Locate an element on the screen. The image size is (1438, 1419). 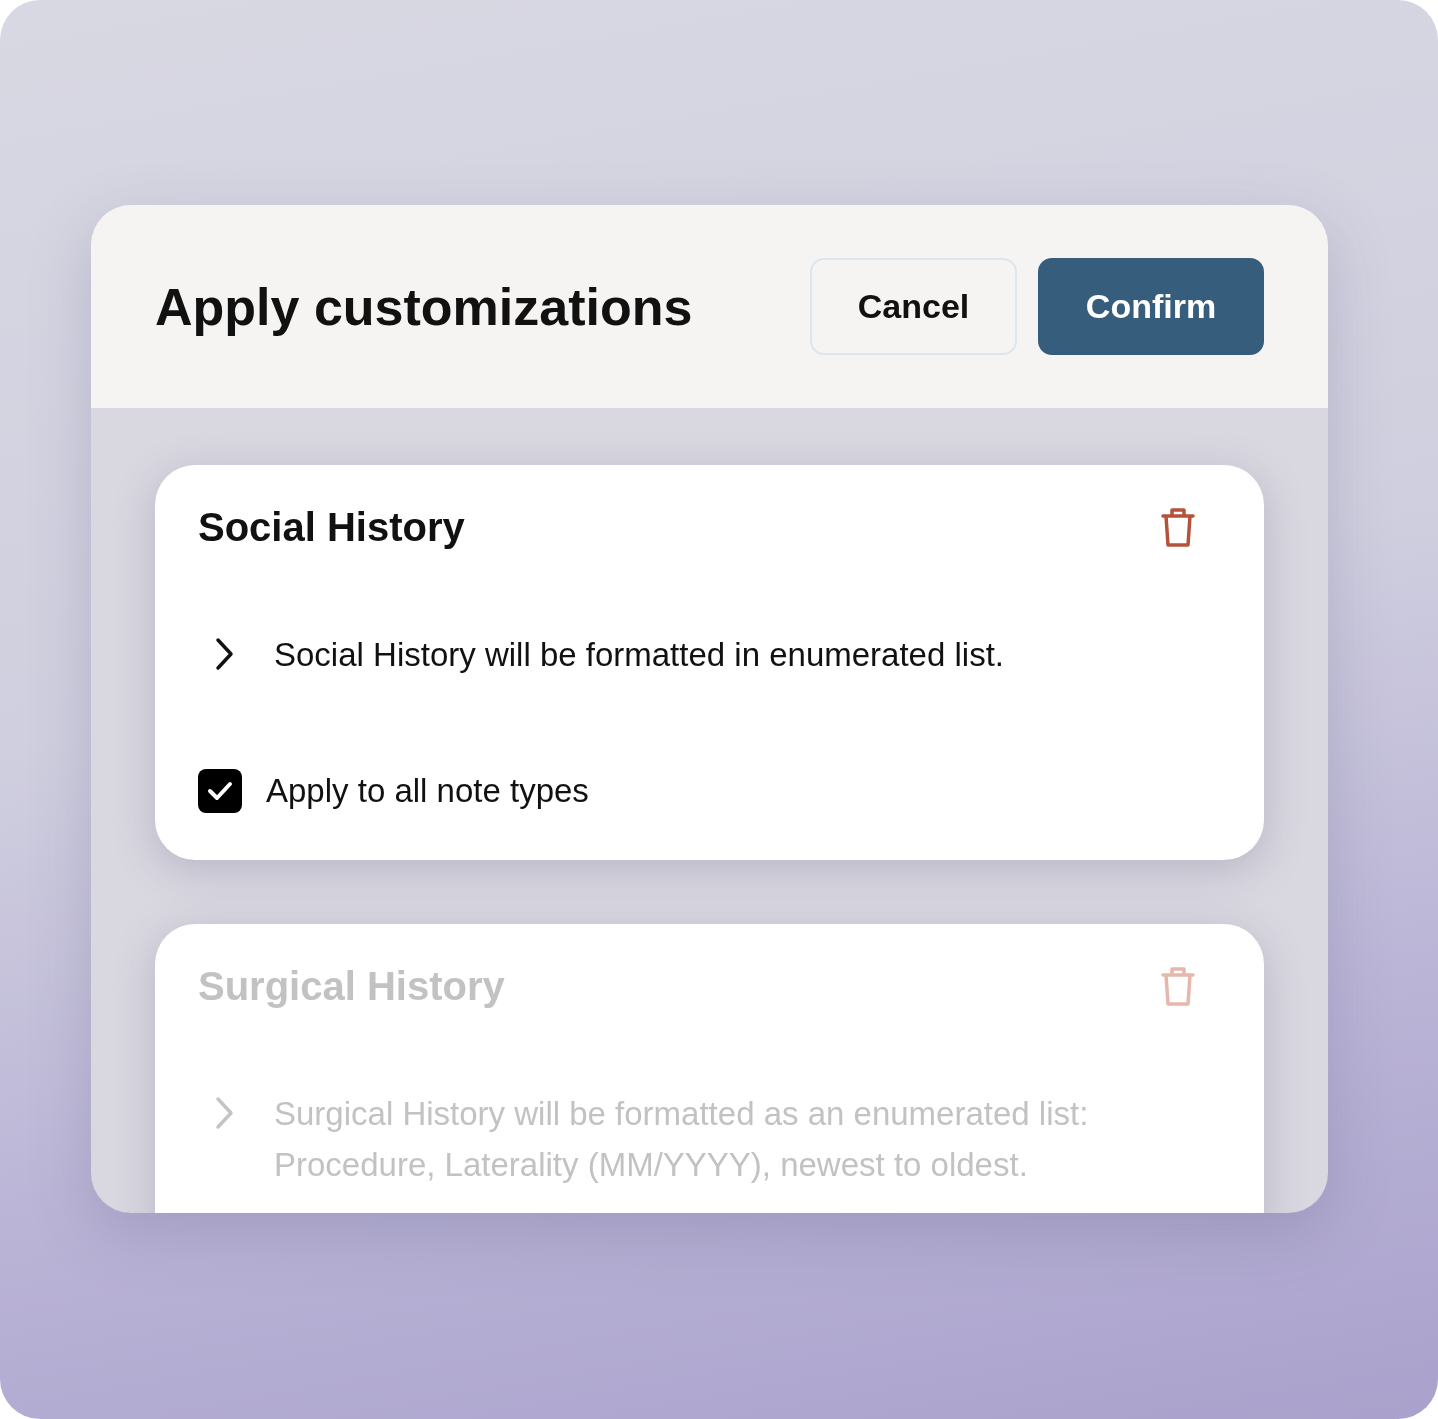
card-title: Surgical History is located at coordinates (351, 986).